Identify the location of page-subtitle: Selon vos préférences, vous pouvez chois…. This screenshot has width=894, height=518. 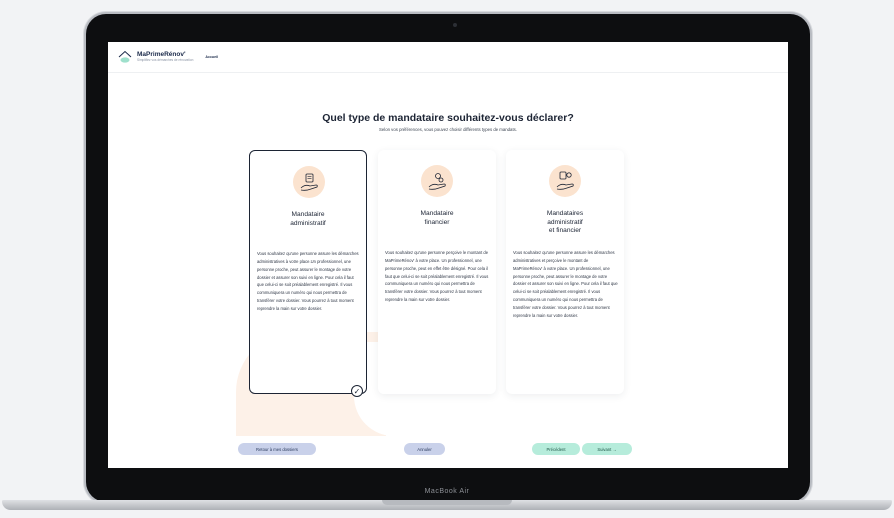
(448, 129).